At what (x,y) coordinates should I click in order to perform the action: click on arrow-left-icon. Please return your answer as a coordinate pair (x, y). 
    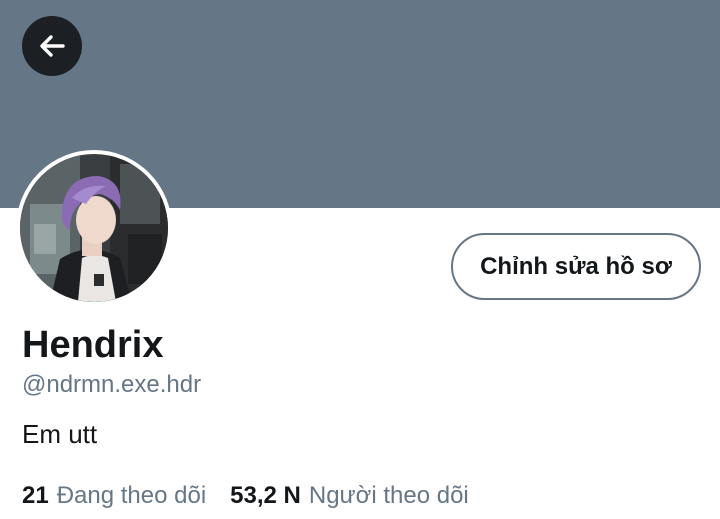
    Looking at the image, I should click on (52, 46).